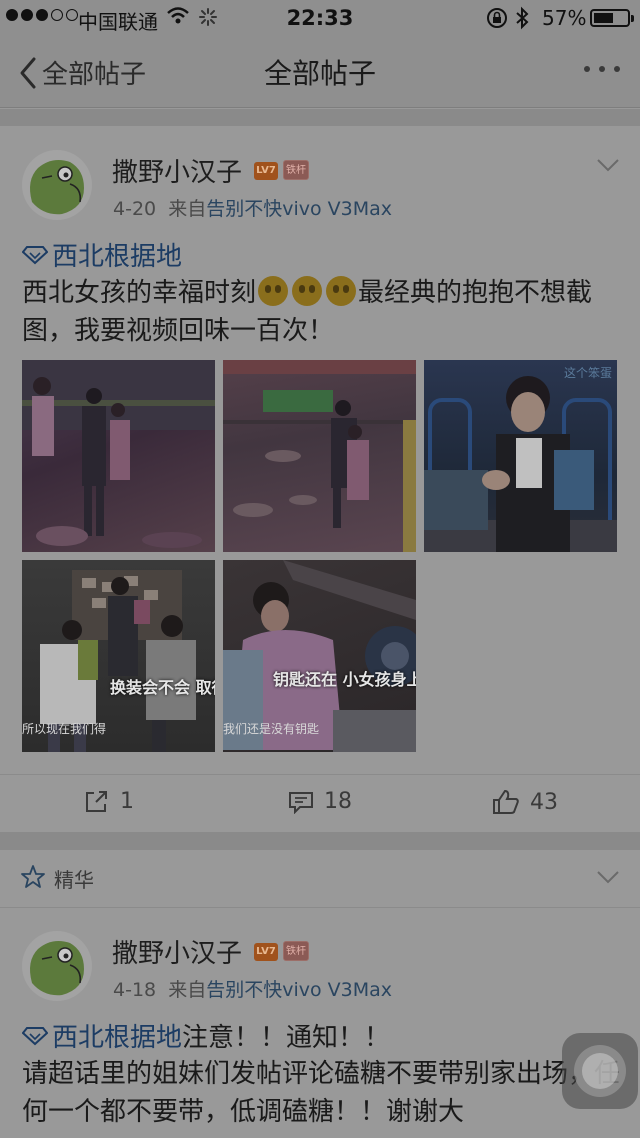  Describe the element at coordinates (28, 72) in the screenshot. I see `chevron-left-icon` at that location.